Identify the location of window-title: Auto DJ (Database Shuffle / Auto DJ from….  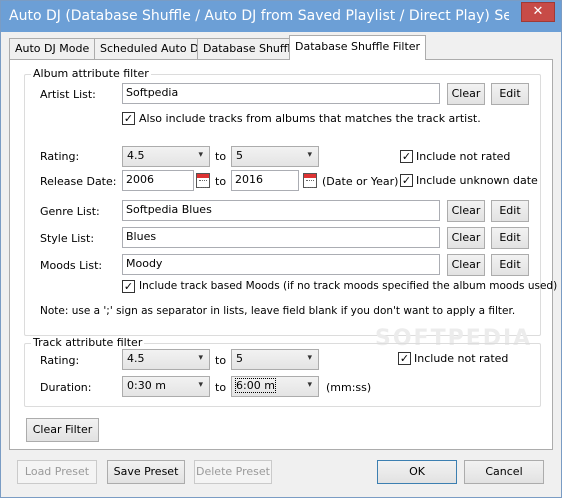
(259, 16).